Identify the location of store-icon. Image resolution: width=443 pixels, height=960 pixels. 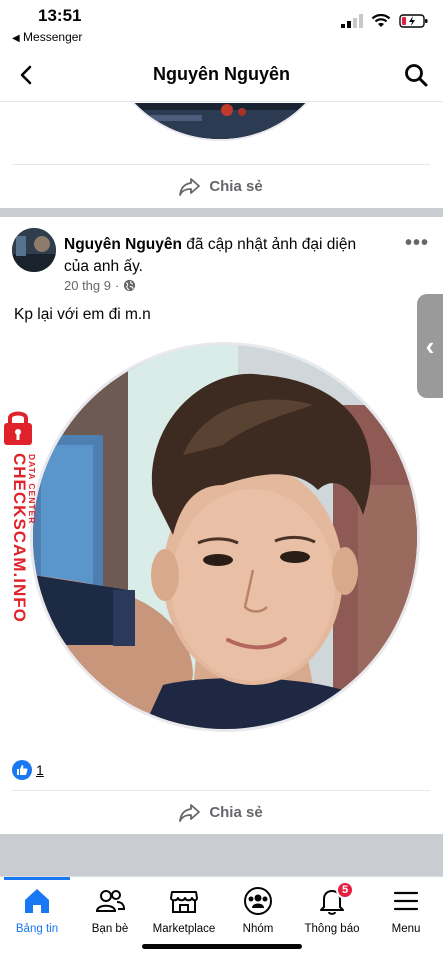
(184, 902).